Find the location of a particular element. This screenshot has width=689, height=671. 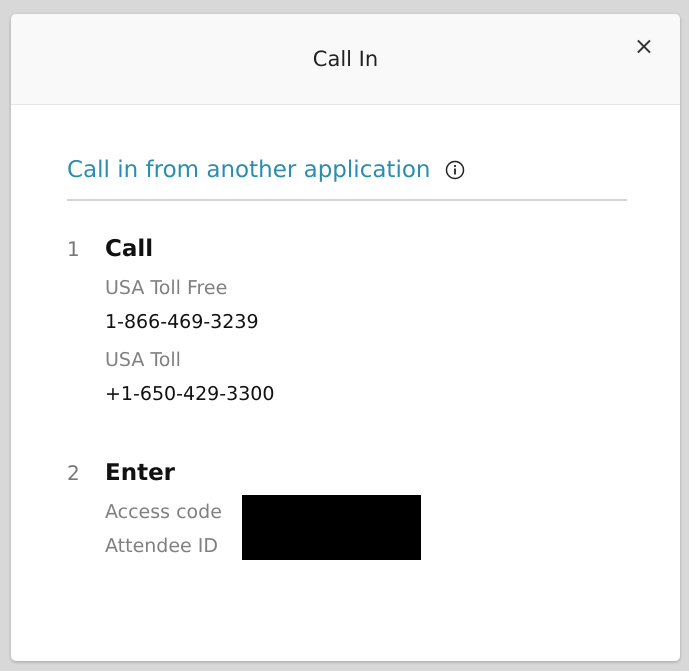

step-number: 1 is located at coordinates (74, 249).